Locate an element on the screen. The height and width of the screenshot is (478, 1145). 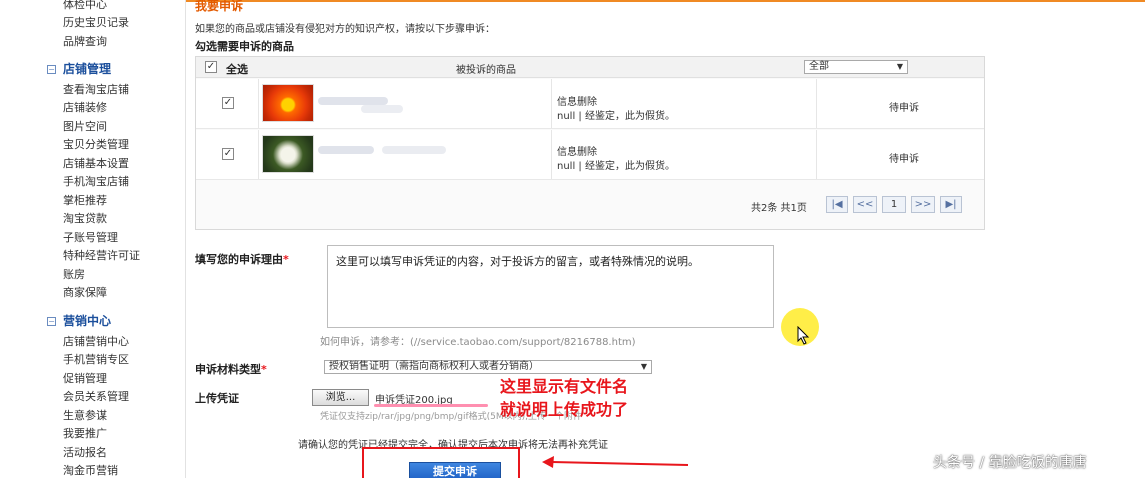
annotation-line-1: 这里显示有文件名 is located at coordinates (564, 386).